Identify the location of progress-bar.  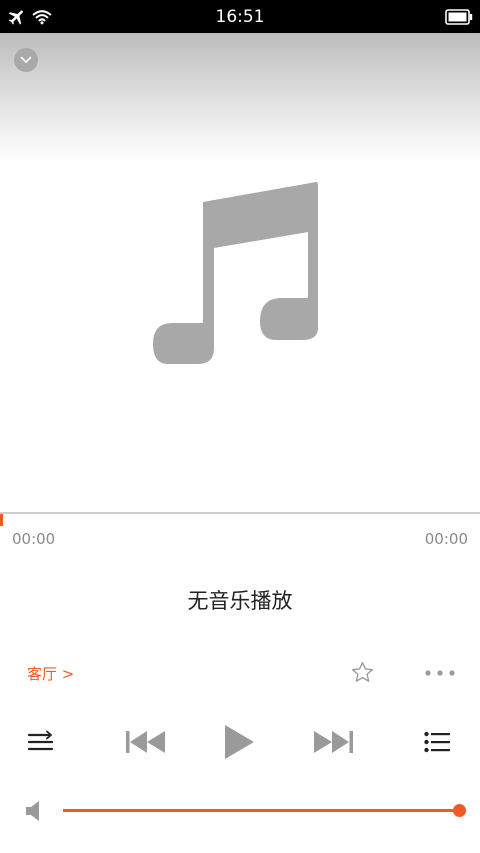
(240, 513).